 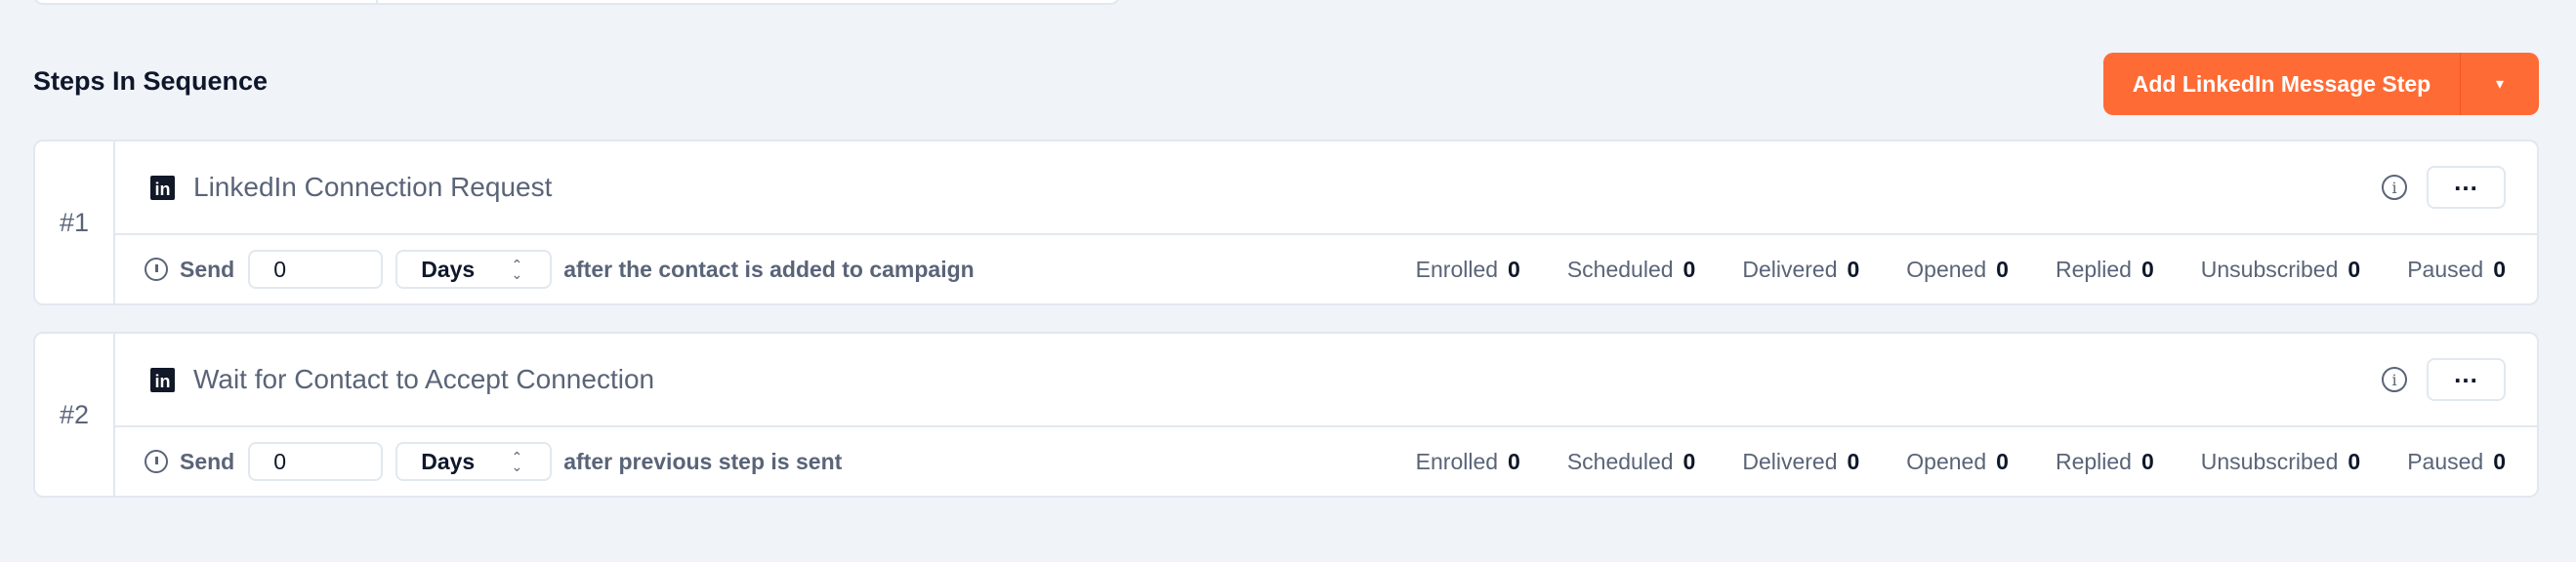 What do you see at coordinates (377, 1) in the screenshot?
I see `divider` at bounding box center [377, 1].